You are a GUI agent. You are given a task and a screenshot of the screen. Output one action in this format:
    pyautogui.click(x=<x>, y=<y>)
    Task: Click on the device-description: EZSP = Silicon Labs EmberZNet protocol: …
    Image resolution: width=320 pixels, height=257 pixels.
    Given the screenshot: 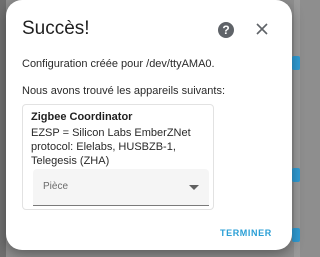 What is the action you would take?
    pyautogui.click(x=111, y=147)
    